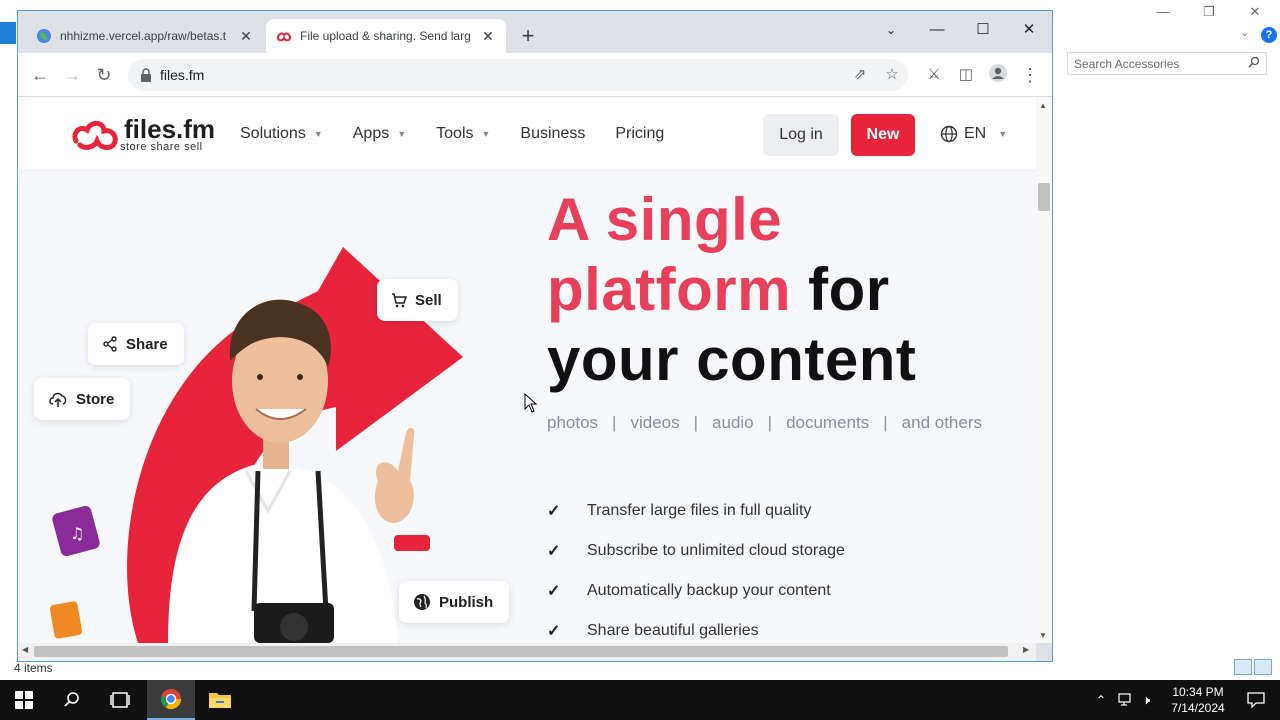 The width and height of the screenshot is (1280, 720). I want to click on tab-label: File upload & sharing. Send larg, so click(385, 36).